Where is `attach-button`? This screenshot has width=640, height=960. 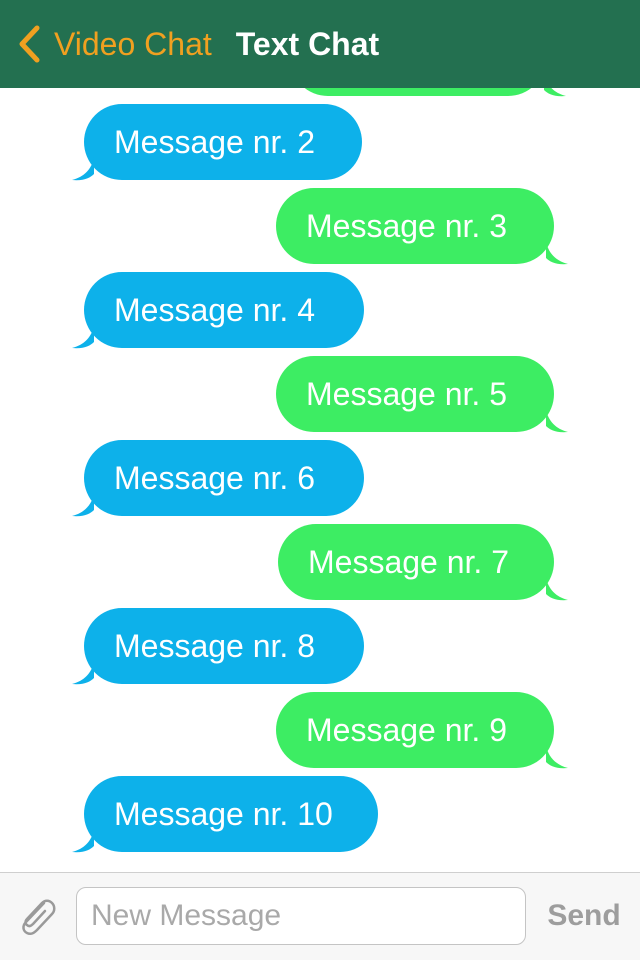
attach-button is located at coordinates (38, 917).